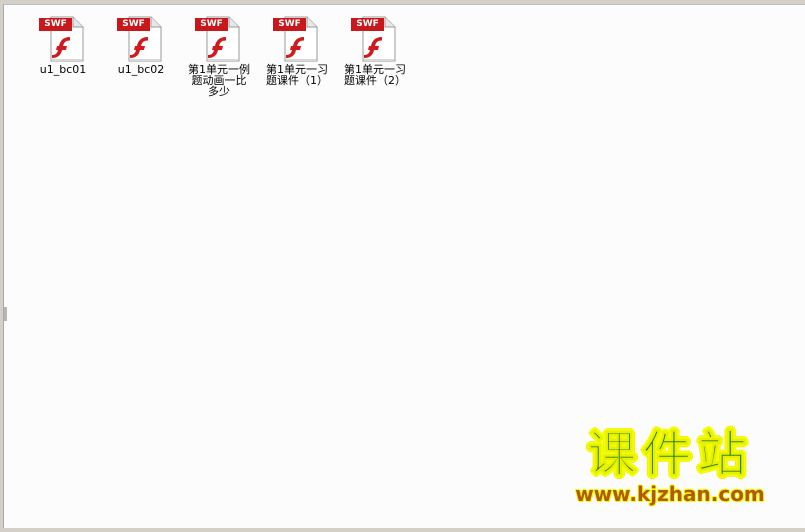 Image resolution: width=805 pixels, height=532 pixels. I want to click on watermark-title: 课件站, so click(670, 454).